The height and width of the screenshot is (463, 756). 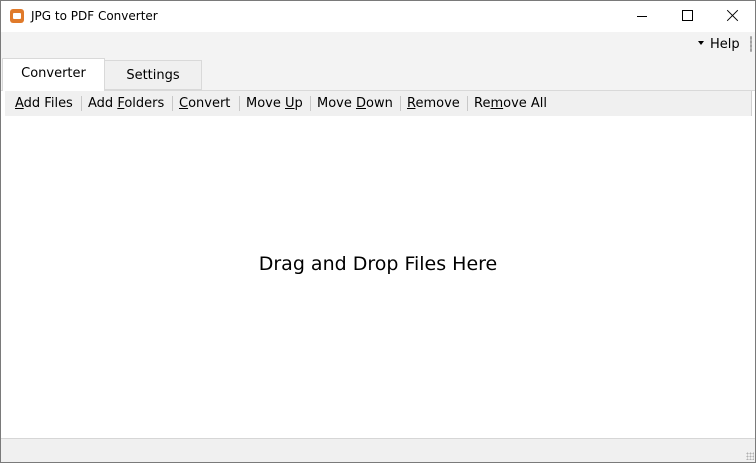 I want to click on move-up-label-pre: Move, so click(x=265, y=103).